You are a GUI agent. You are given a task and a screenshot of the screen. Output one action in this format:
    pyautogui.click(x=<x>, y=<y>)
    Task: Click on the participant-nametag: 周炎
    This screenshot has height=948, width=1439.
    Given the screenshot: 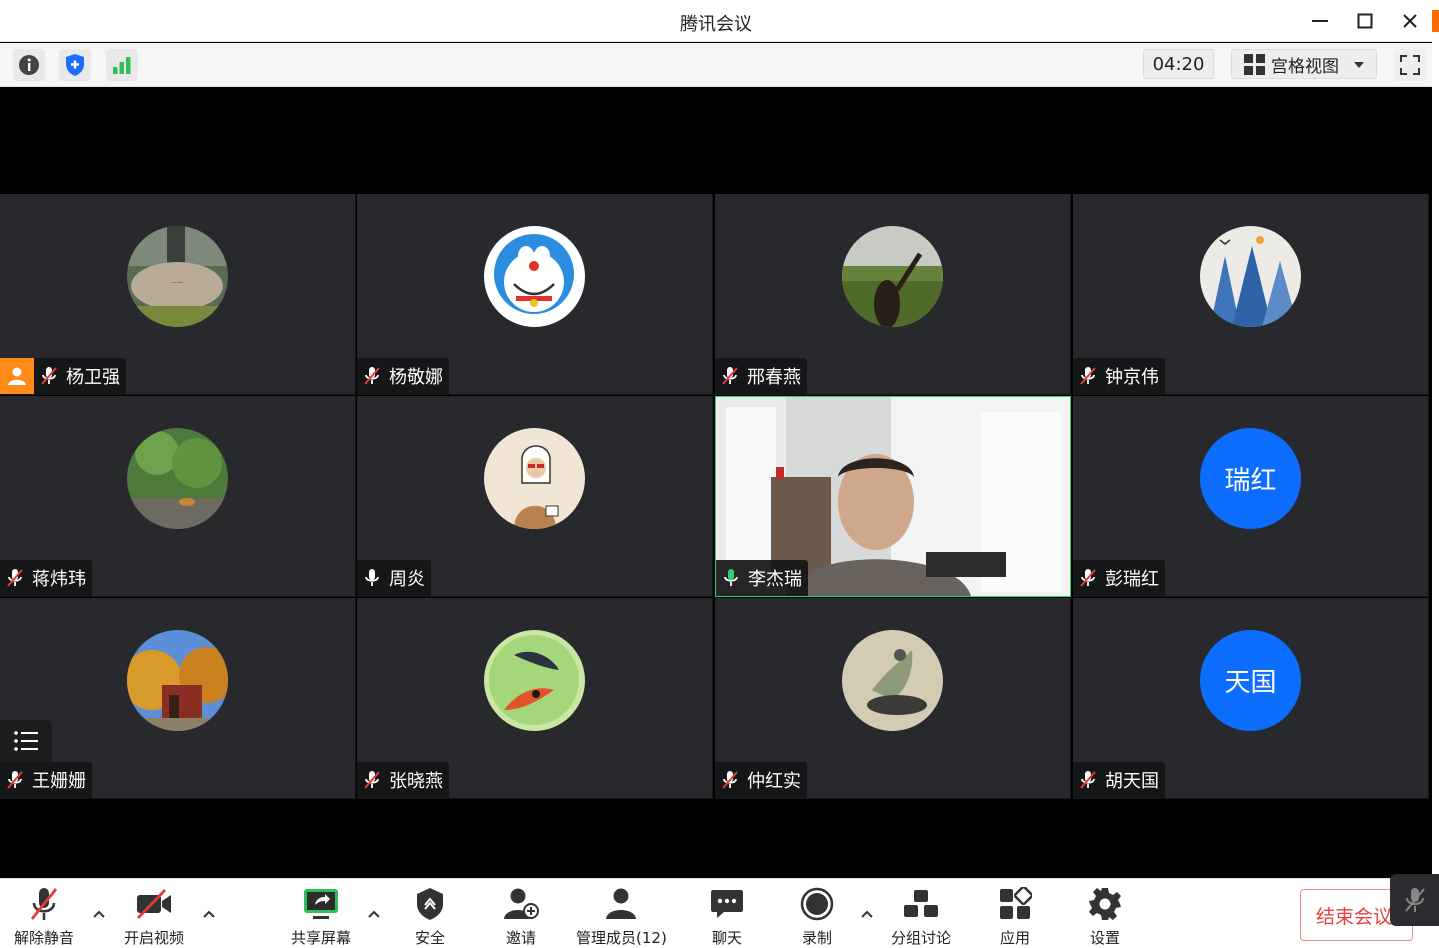 What is the action you would take?
    pyautogui.click(x=394, y=578)
    